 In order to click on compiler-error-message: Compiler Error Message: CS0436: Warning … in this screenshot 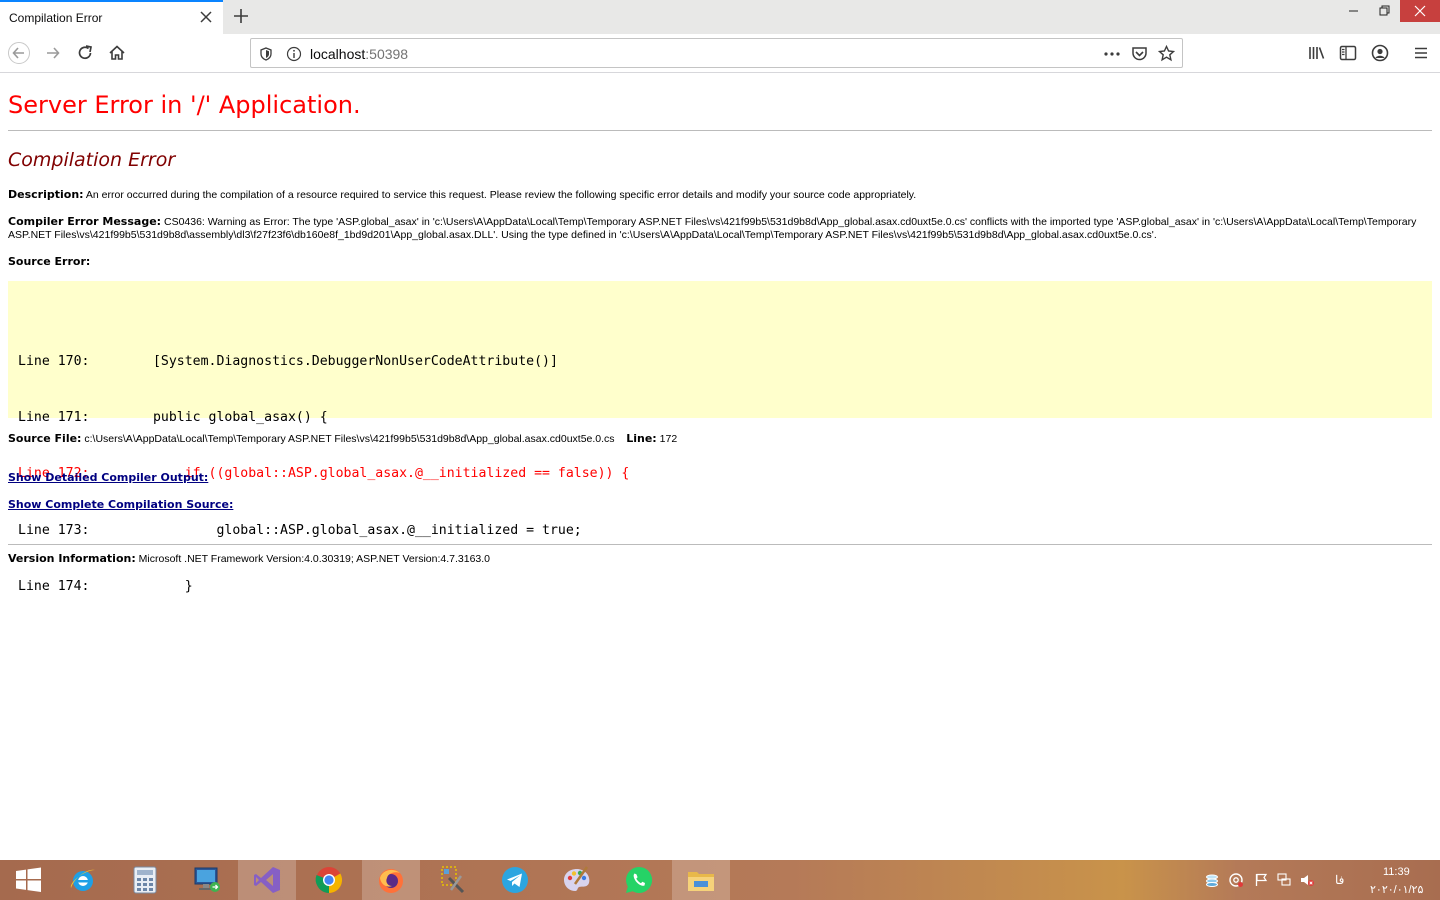, I will do `click(718, 228)`.